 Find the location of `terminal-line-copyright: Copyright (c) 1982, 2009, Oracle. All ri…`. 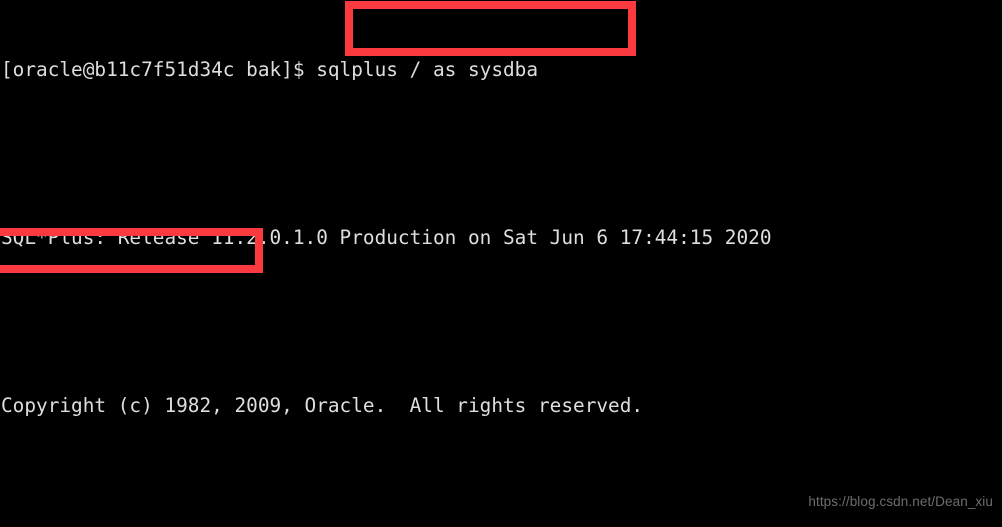

terminal-line-copyright: Copyright (c) 1982, 2009, Oracle. All ri… is located at coordinates (322, 405).